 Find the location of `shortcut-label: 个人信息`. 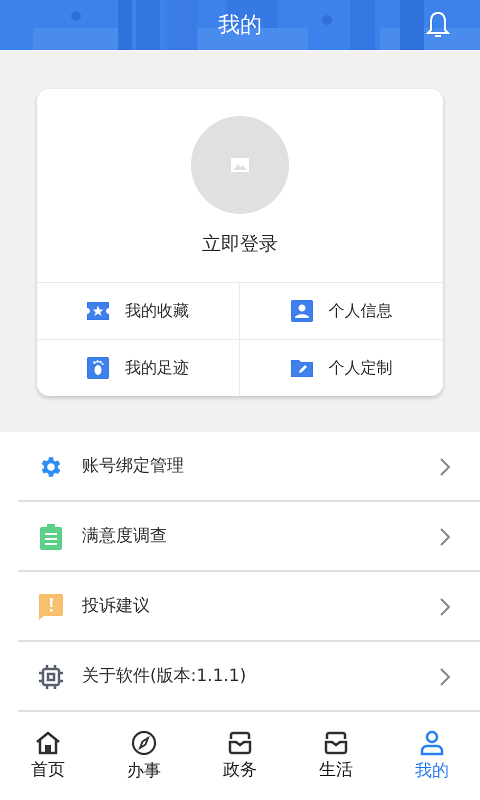

shortcut-label: 个人信息 is located at coordinates (360, 311).